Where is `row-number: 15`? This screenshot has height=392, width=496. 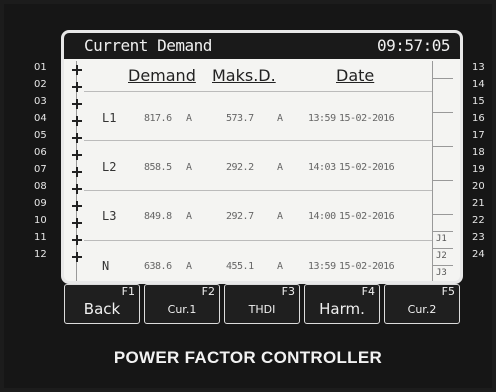
row-number: 15 is located at coordinates (478, 101).